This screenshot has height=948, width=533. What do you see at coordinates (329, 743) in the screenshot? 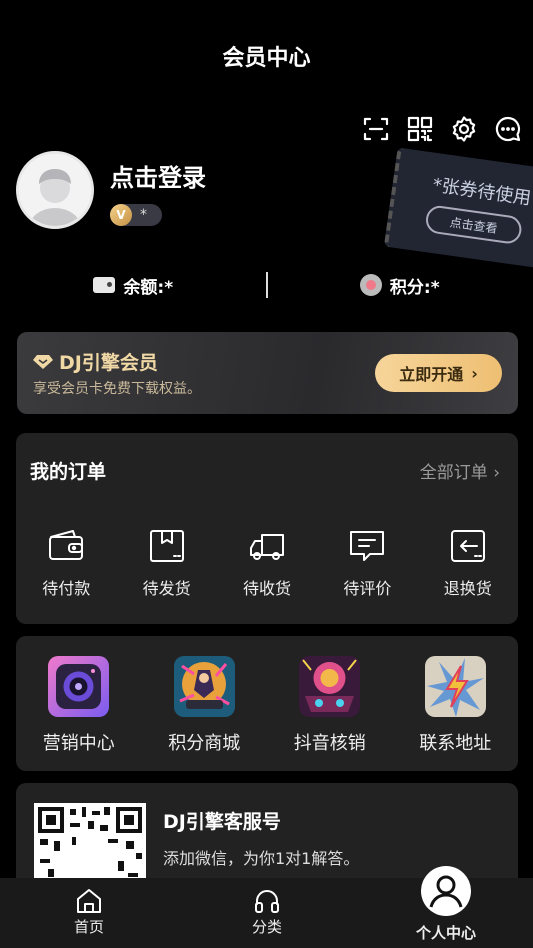
I see `tool-label: 抖音核销` at bounding box center [329, 743].